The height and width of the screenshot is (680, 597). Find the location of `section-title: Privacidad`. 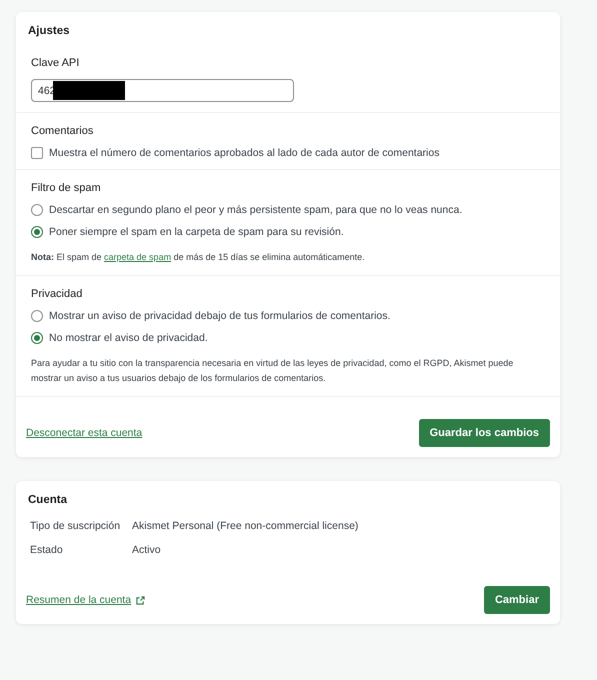

section-title: Privacidad is located at coordinates (57, 294).